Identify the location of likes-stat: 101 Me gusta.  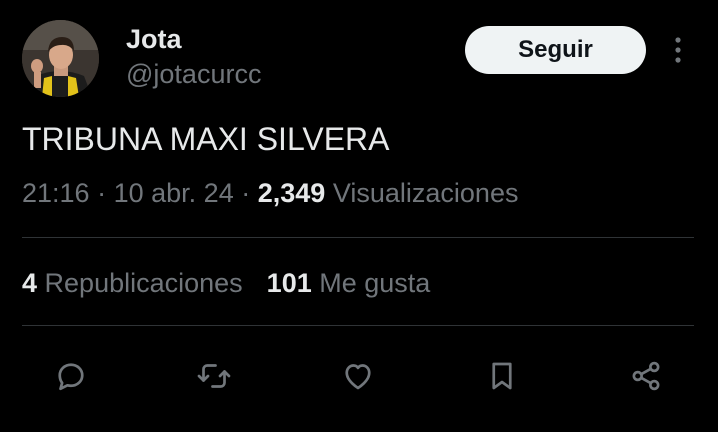
(349, 283).